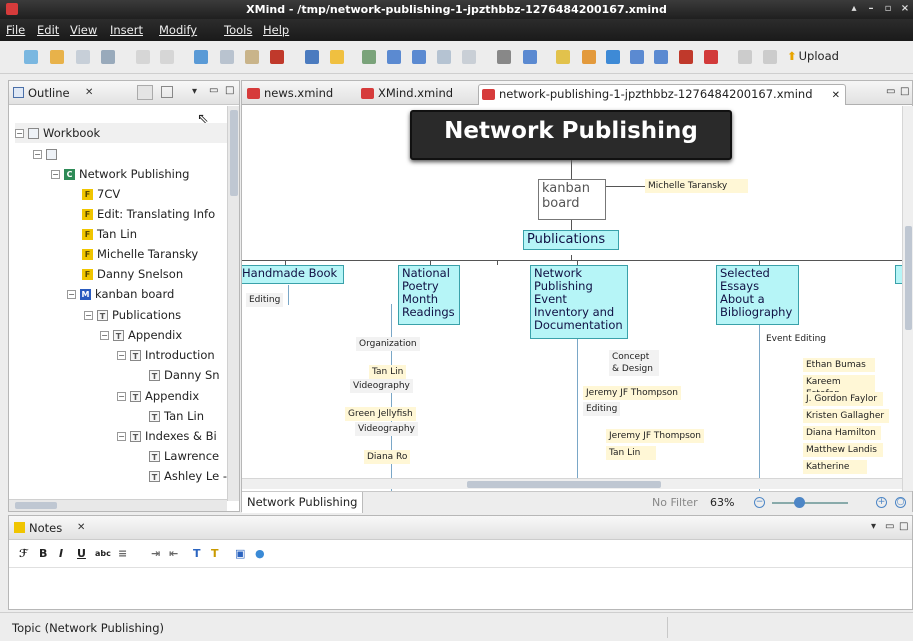 The image size is (913, 641). I want to click on tree-item-publications: − T Publications, so click(132, 315).